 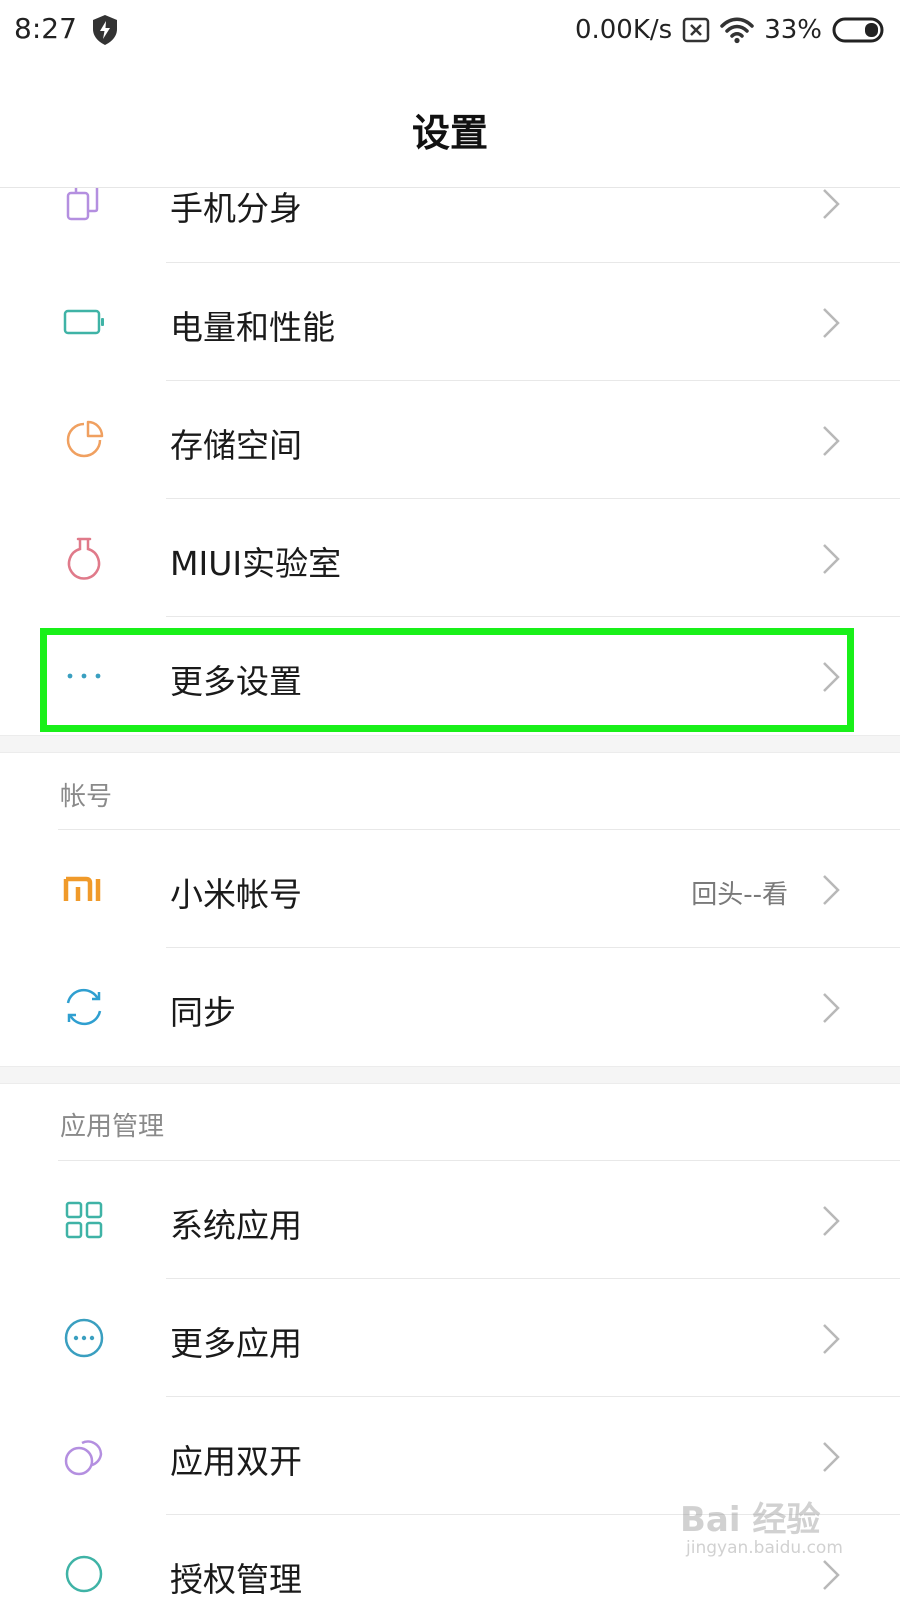 I want to click on header: 设置, so click(x=450, y=126).